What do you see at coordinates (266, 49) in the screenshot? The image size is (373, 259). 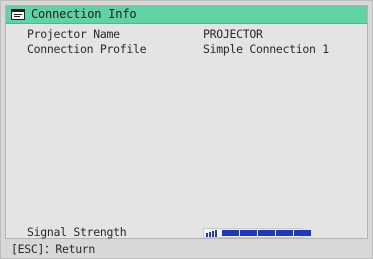 I see `connection-profile-value: Simple Connection 1` at bounding box center [266, 49].